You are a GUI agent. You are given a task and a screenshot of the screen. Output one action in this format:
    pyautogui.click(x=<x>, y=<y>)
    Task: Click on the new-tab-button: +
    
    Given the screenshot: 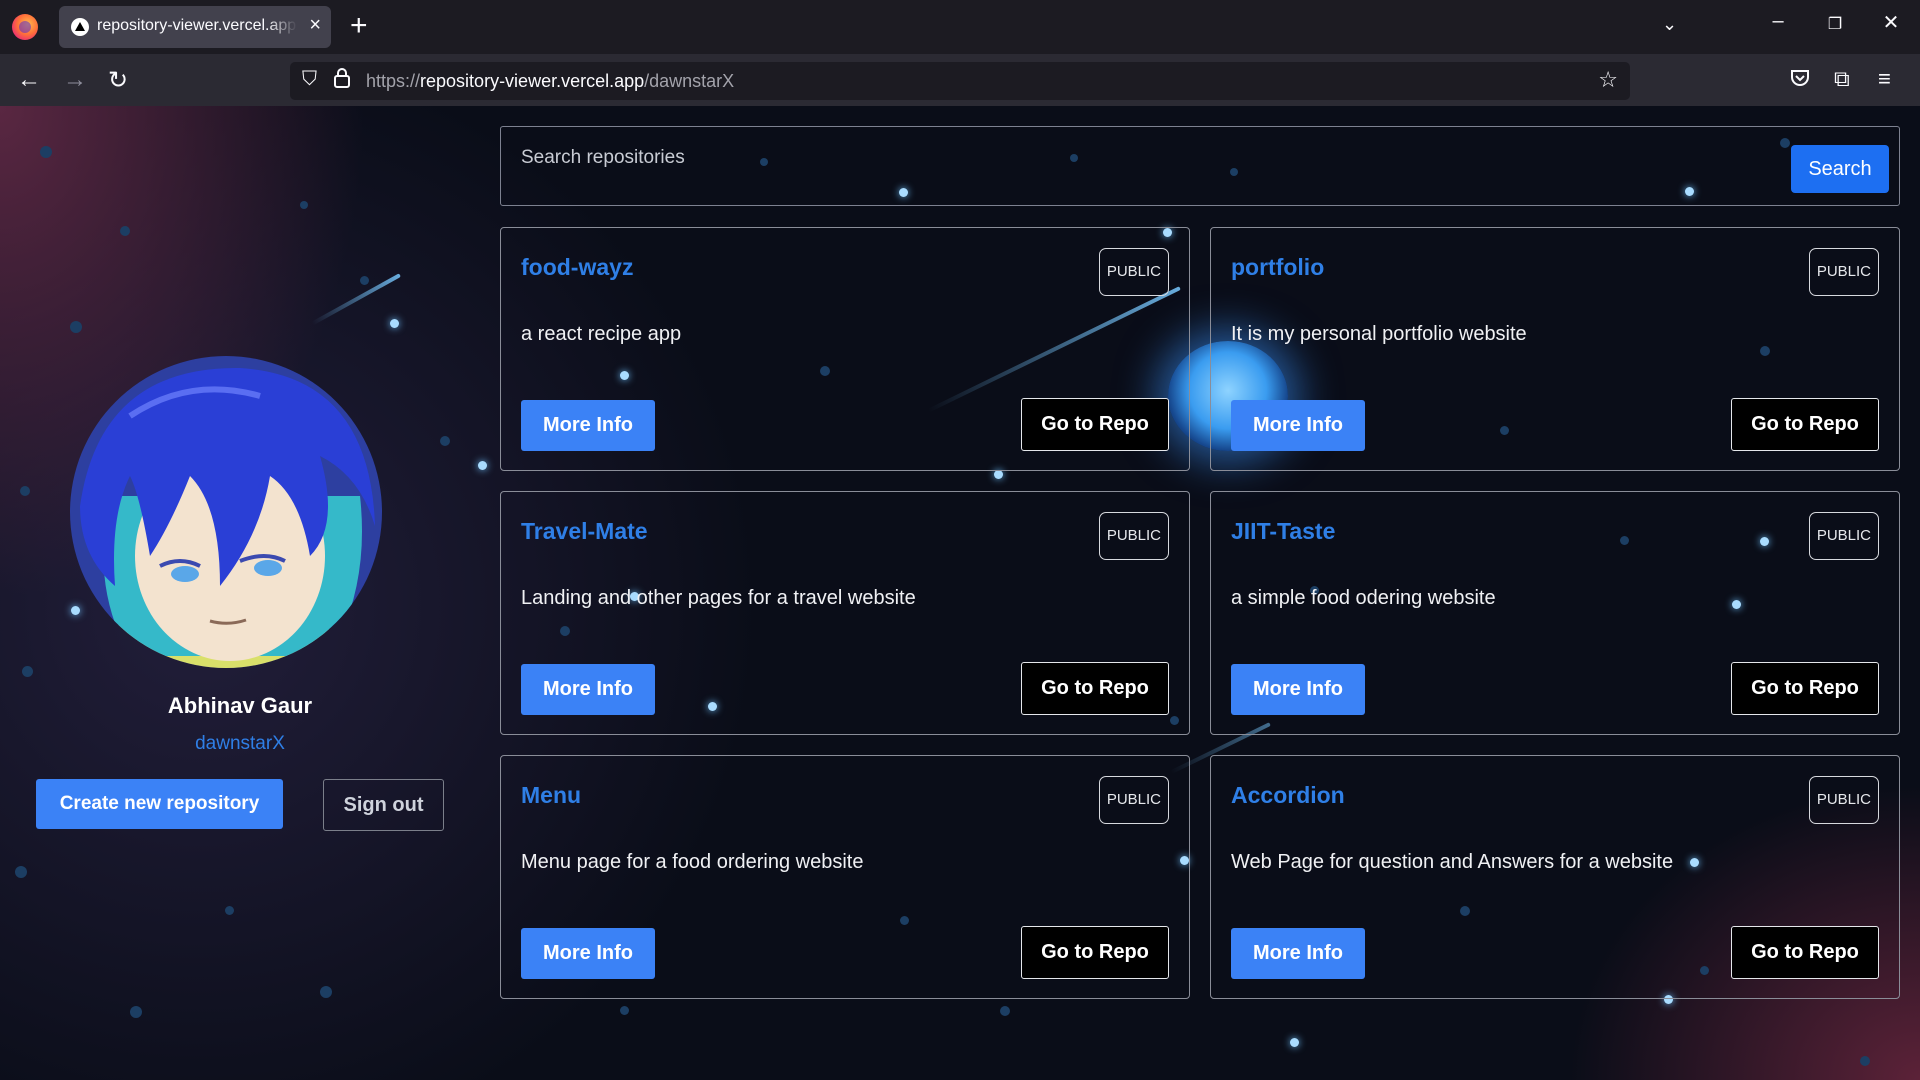 What is the action you would take?
    pyautogui.click(x=359, y=26)
    